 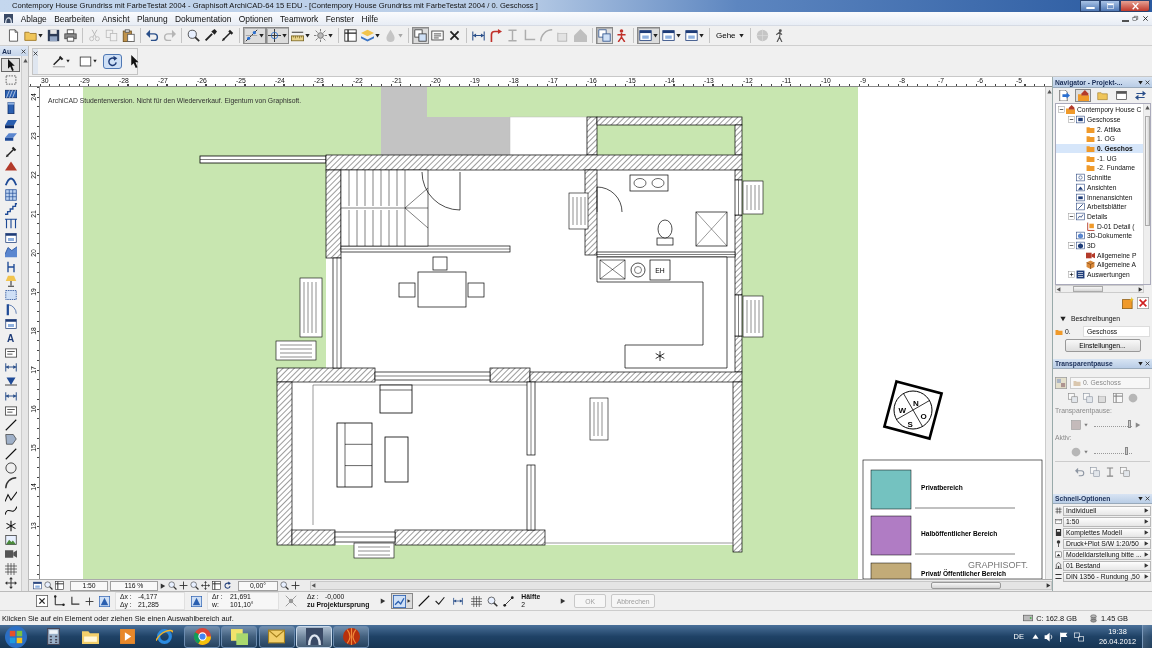 What do you see at coordinates (295, 585) in the screenshot?
I see `plus-icon` at bounding box center [295, 585].